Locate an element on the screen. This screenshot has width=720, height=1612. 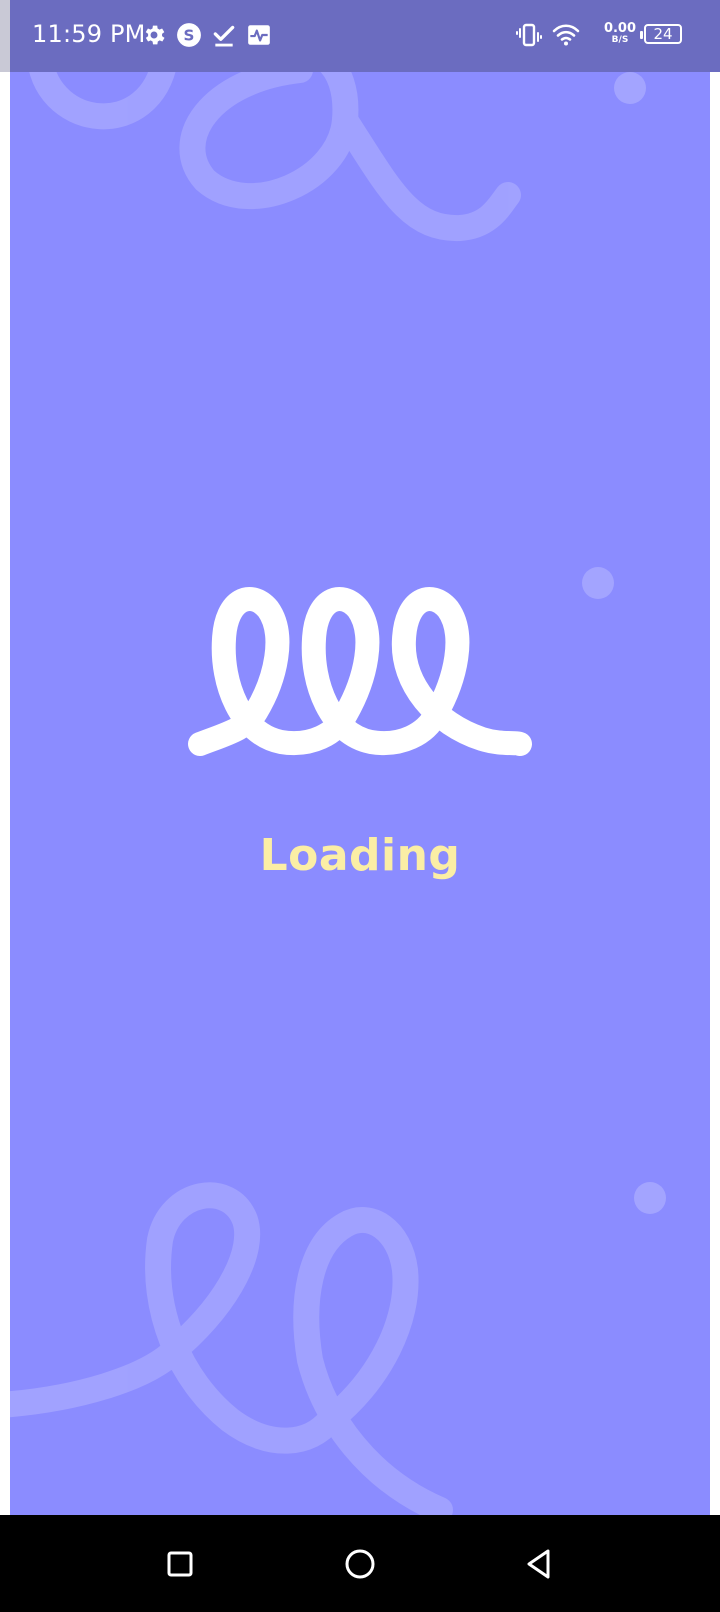
wifi-icon is located at coordinates (566, 35).